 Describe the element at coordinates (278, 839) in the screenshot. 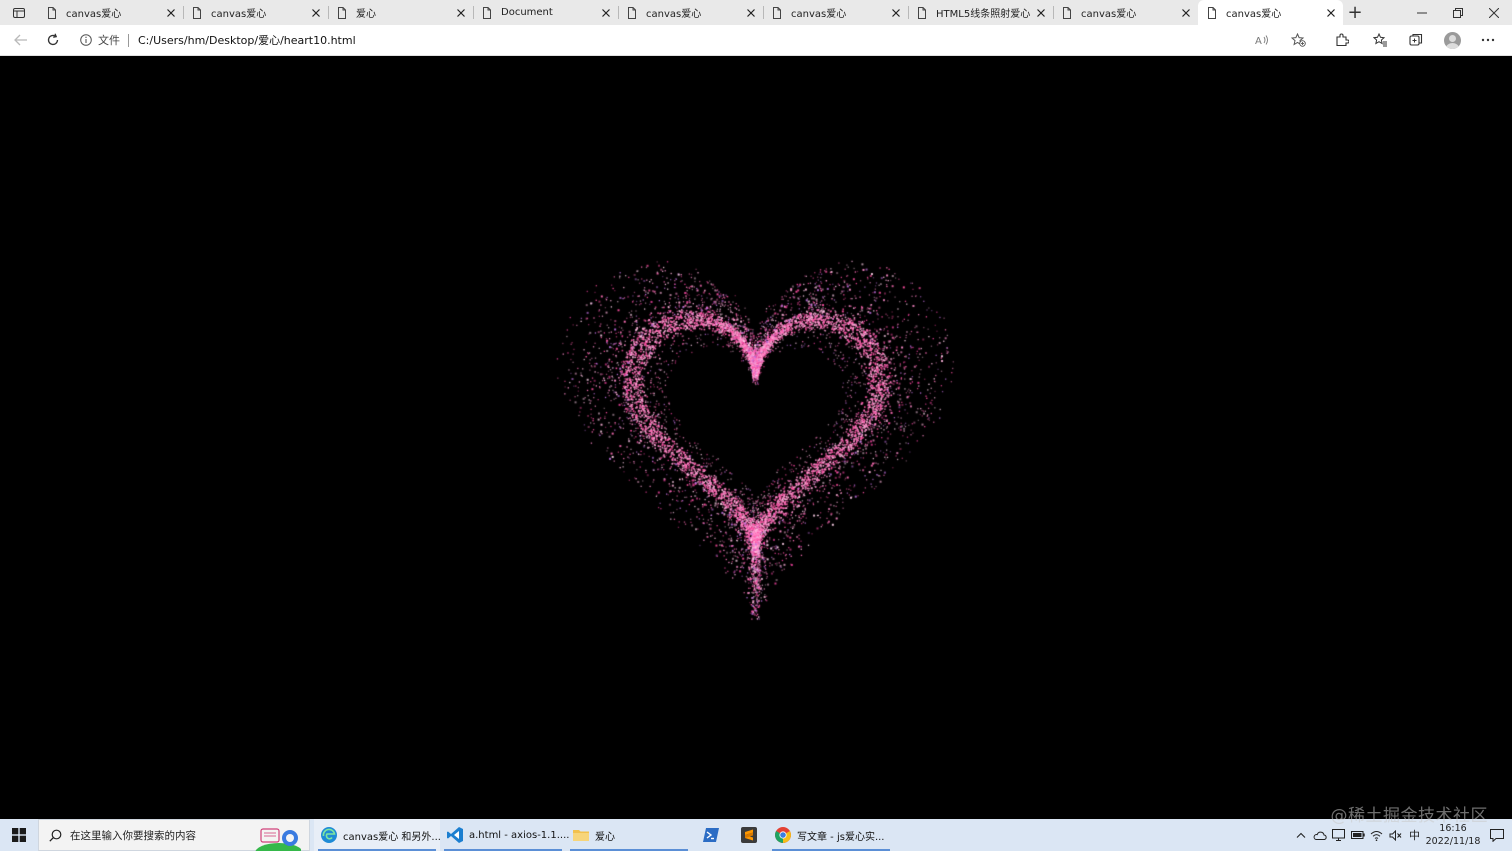

I see `search-highlight-icon` at that location.